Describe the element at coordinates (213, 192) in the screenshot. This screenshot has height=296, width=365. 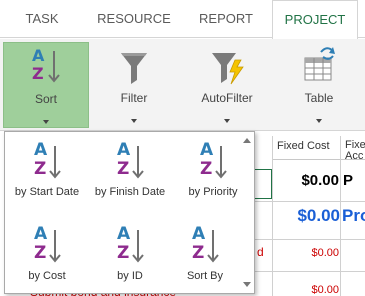
I see `sort-item-label: by Priority` at that location.